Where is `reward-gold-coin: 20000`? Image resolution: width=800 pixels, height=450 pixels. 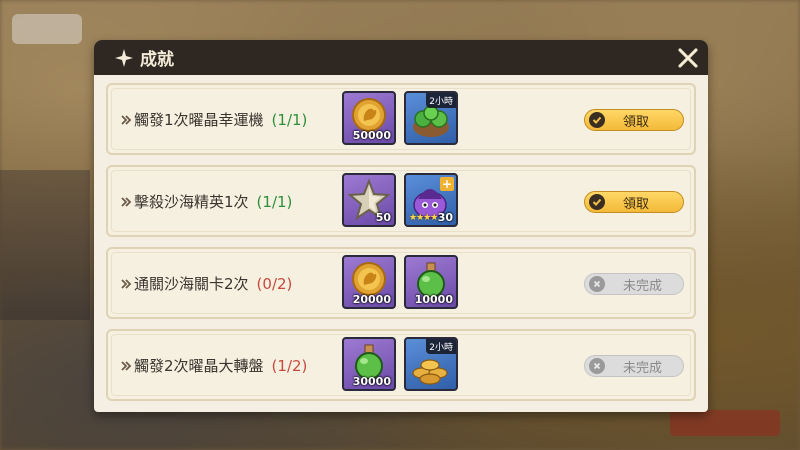 reward-gold-coin: 20000 is located at coordinates (369, 282).